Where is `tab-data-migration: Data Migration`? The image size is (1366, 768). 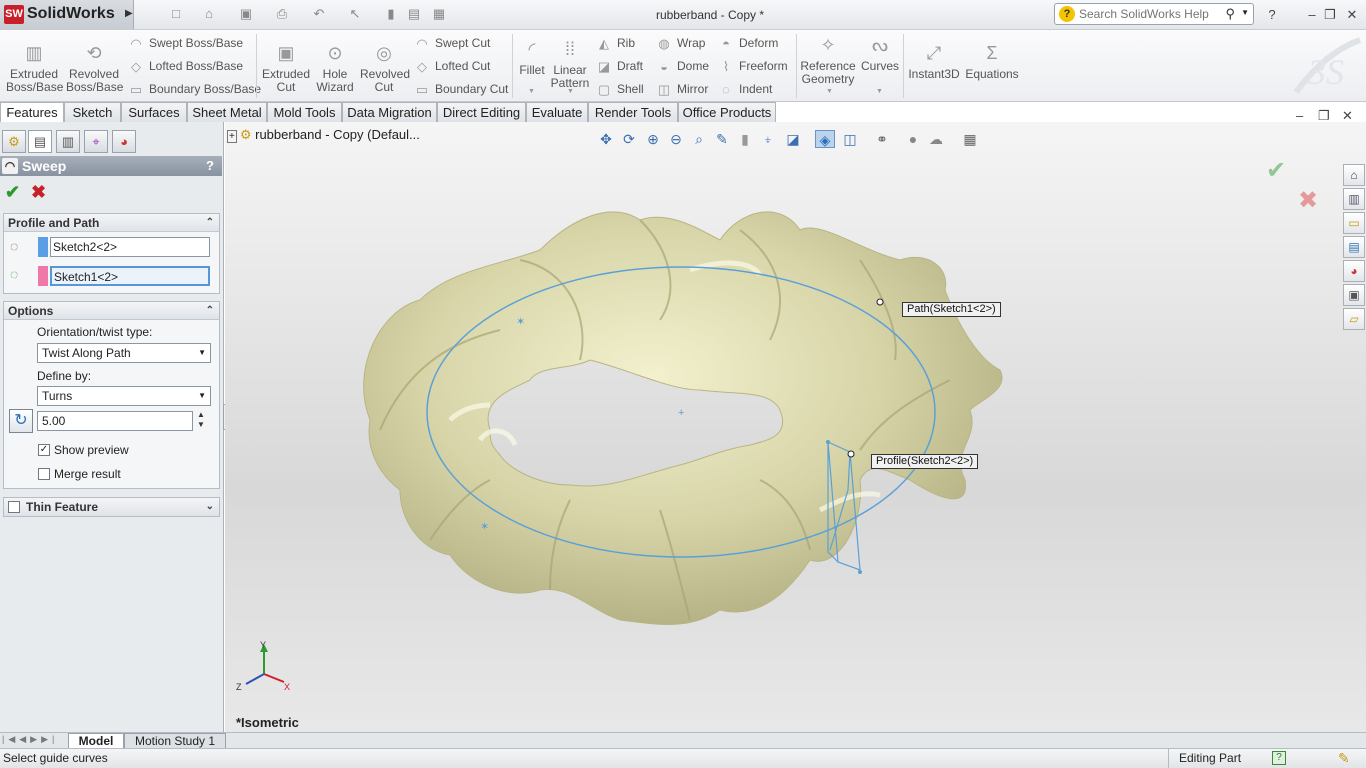
tab-data-migration: Data Migration is located at coordinates (389, 112).